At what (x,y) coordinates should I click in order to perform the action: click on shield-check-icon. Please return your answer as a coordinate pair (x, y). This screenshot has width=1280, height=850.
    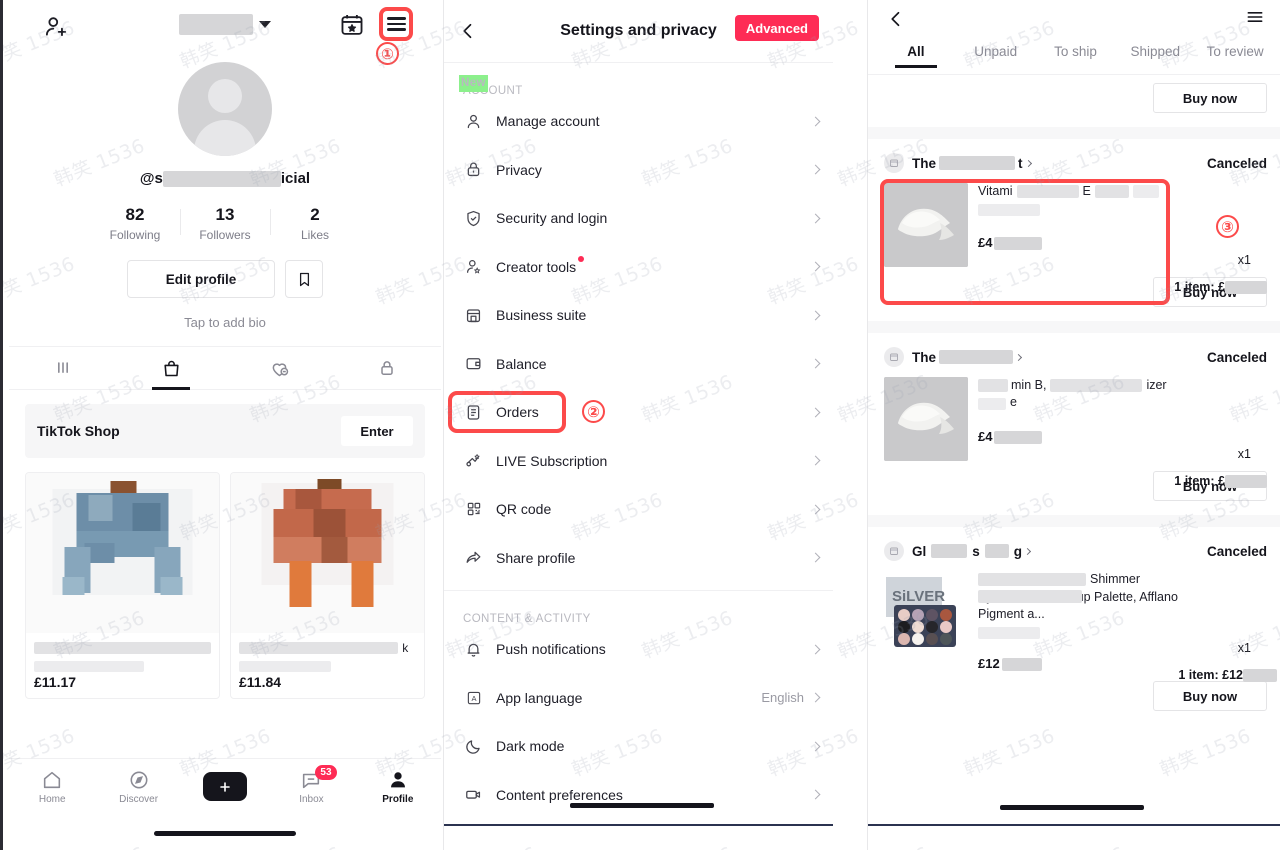
    Looking at the image, I should click on (473, 218).